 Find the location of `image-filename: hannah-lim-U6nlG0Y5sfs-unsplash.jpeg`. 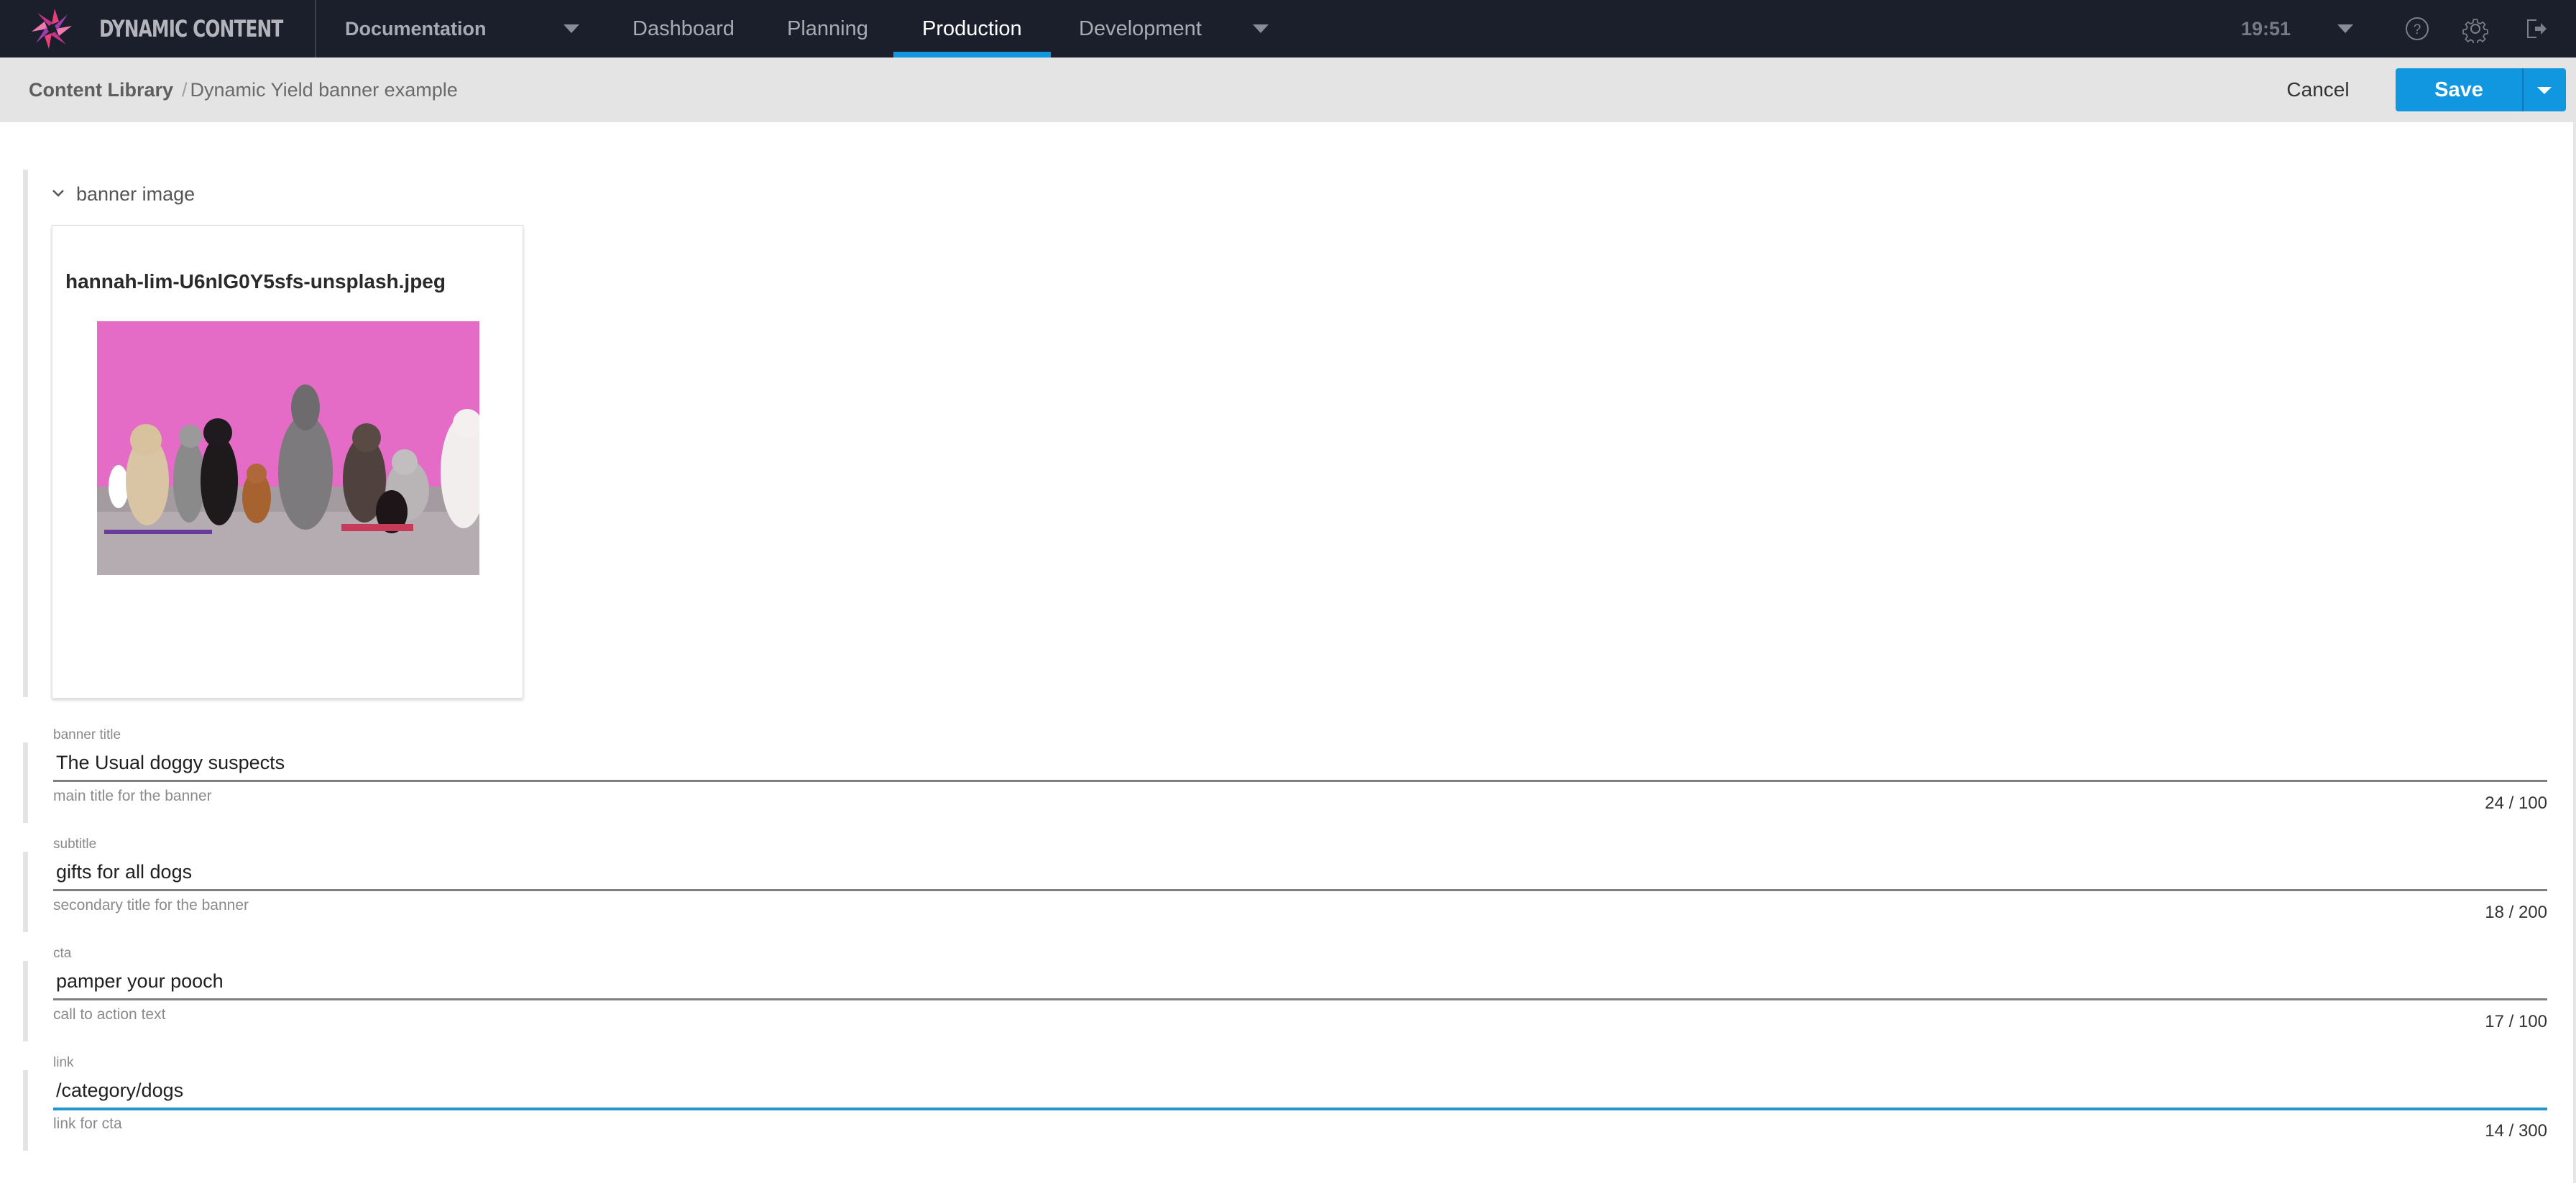

image-filename: hannah-lim-U6nlG0Y5sfs-unsplash.jpeg is located at coordinates (255, 282).